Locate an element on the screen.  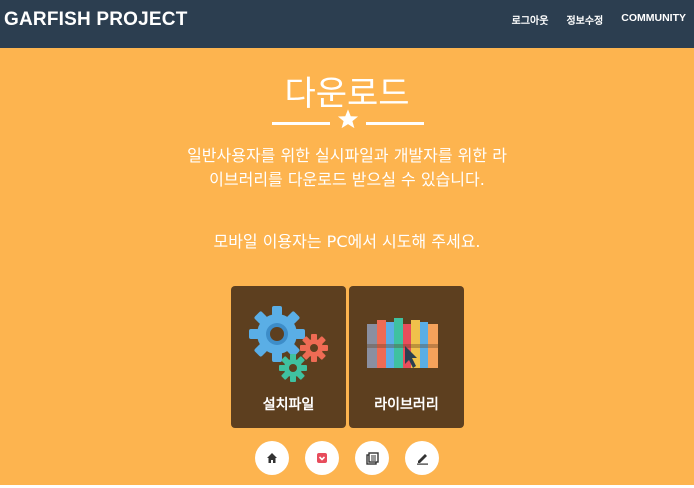
brand-logo: GARFISH PROJECT is located at coordinates (96, 20).